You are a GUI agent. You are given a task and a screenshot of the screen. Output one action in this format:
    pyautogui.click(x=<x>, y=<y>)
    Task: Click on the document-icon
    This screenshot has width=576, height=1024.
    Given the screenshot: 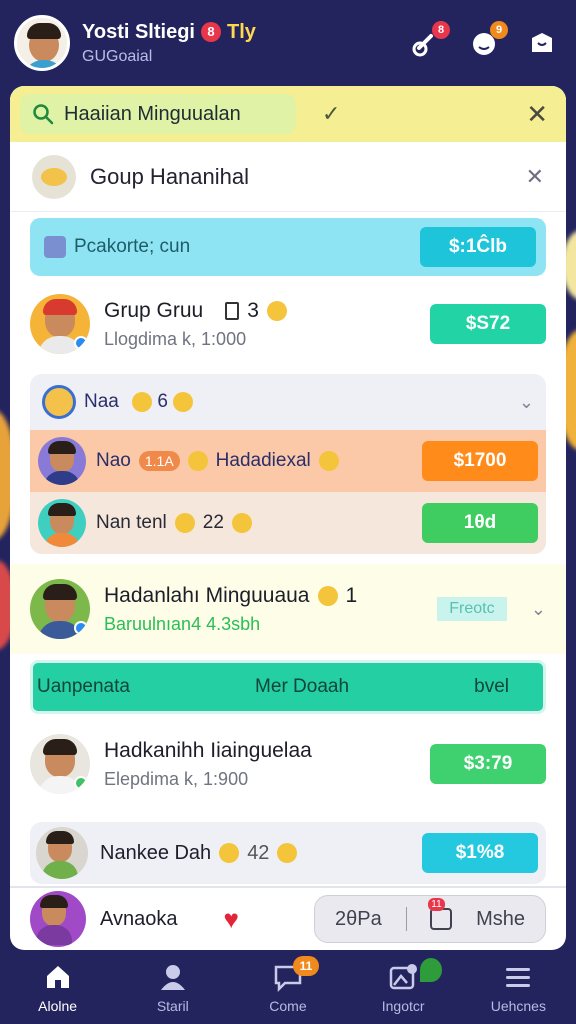 What is the action you would take?
    pyautogui.click(x=232, y=310)
    